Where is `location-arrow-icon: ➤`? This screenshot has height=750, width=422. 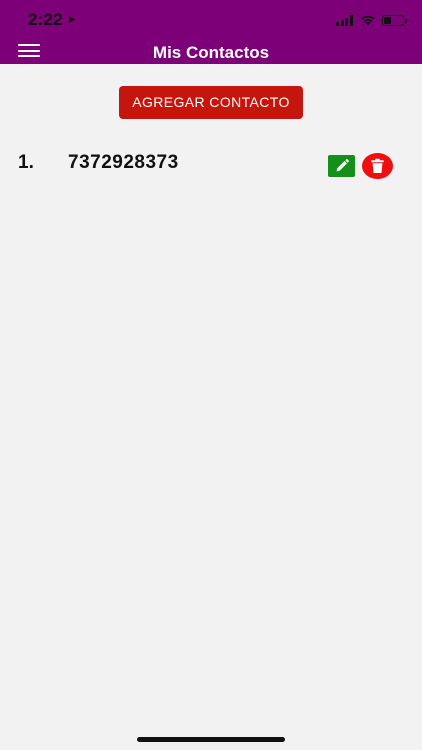
location-arrow-icon: ➤ is located at coordinates (71, 20).